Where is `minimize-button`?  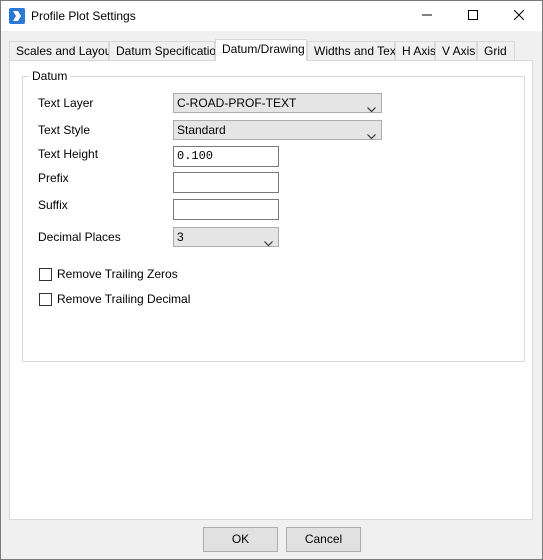 minimize-button is located at coordinates (427, 16).